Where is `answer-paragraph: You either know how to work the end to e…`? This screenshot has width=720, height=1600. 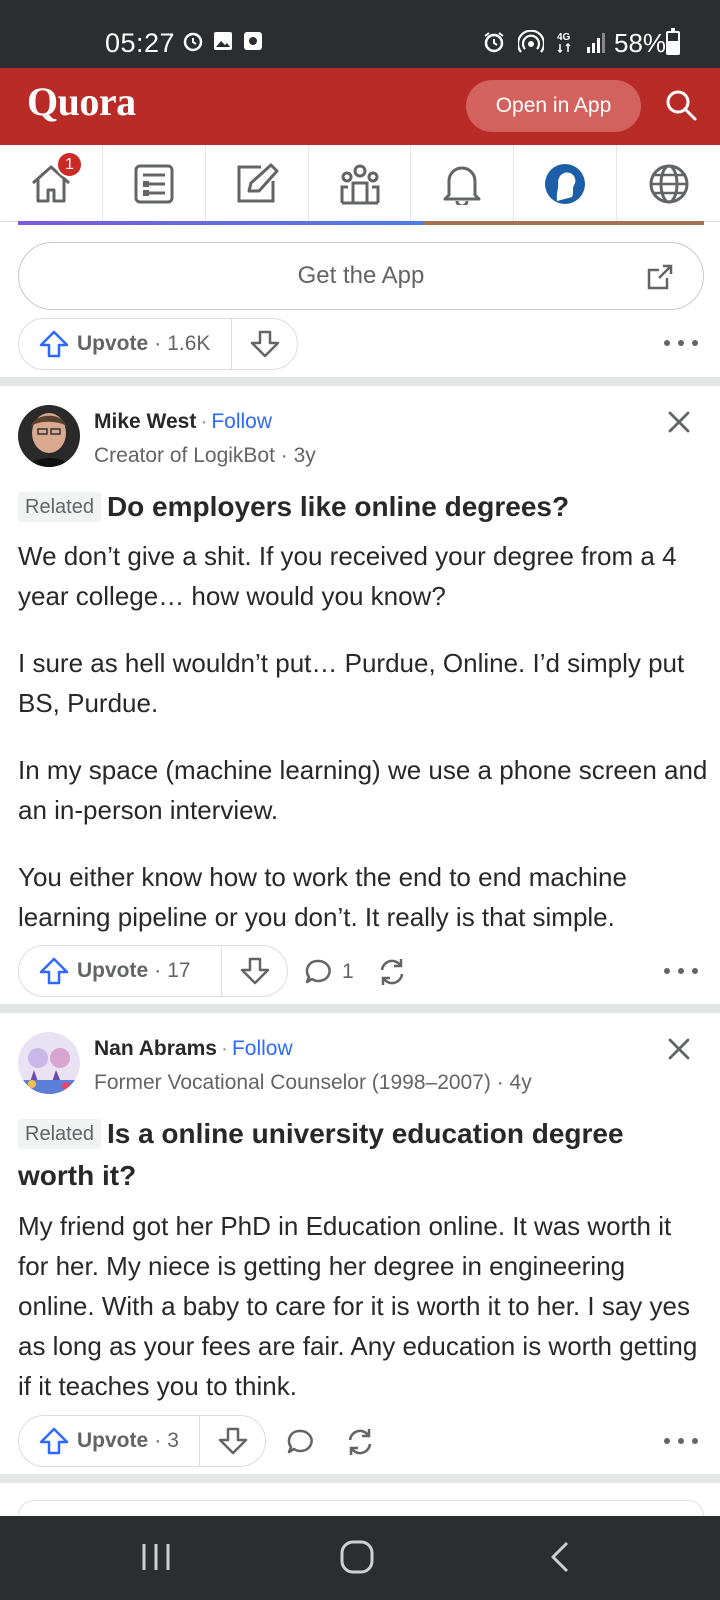
answer-paragraph: You either know how to work the end to e… is located at coordinates (322, 897).